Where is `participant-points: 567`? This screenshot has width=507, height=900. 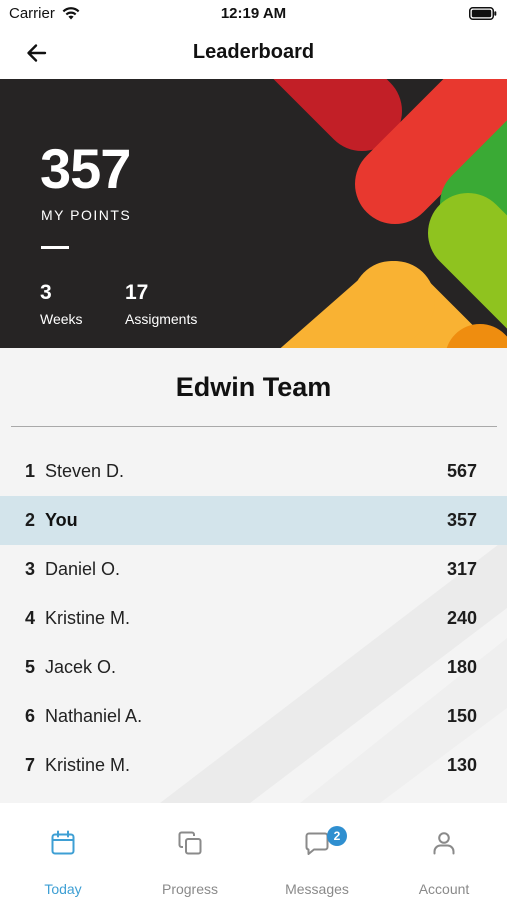 participant-points: 567 is located at coordinates (461, 471).